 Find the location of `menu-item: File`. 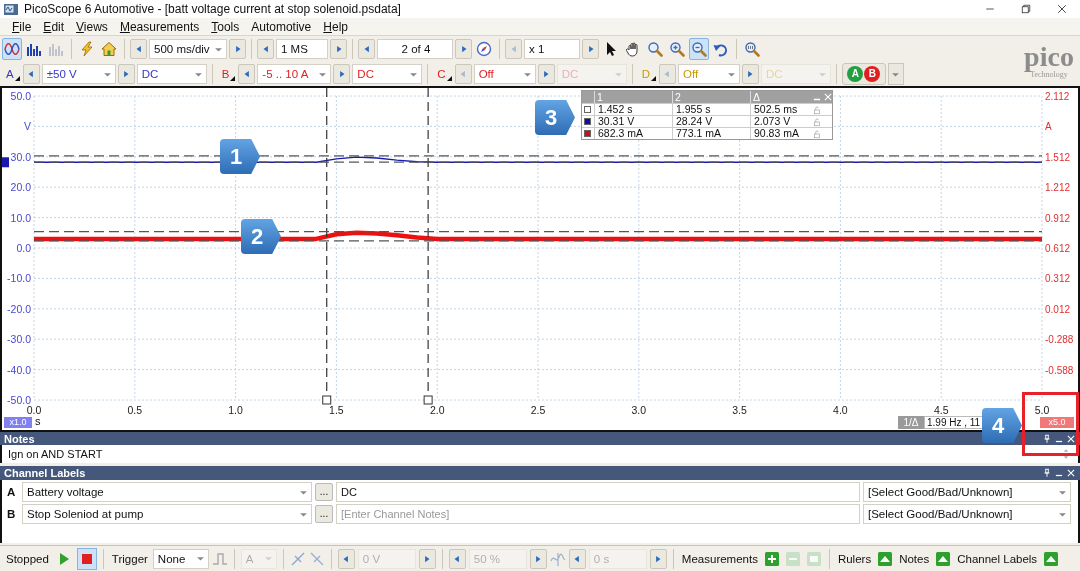

menu-item: File is located at coordinates (22, 26).